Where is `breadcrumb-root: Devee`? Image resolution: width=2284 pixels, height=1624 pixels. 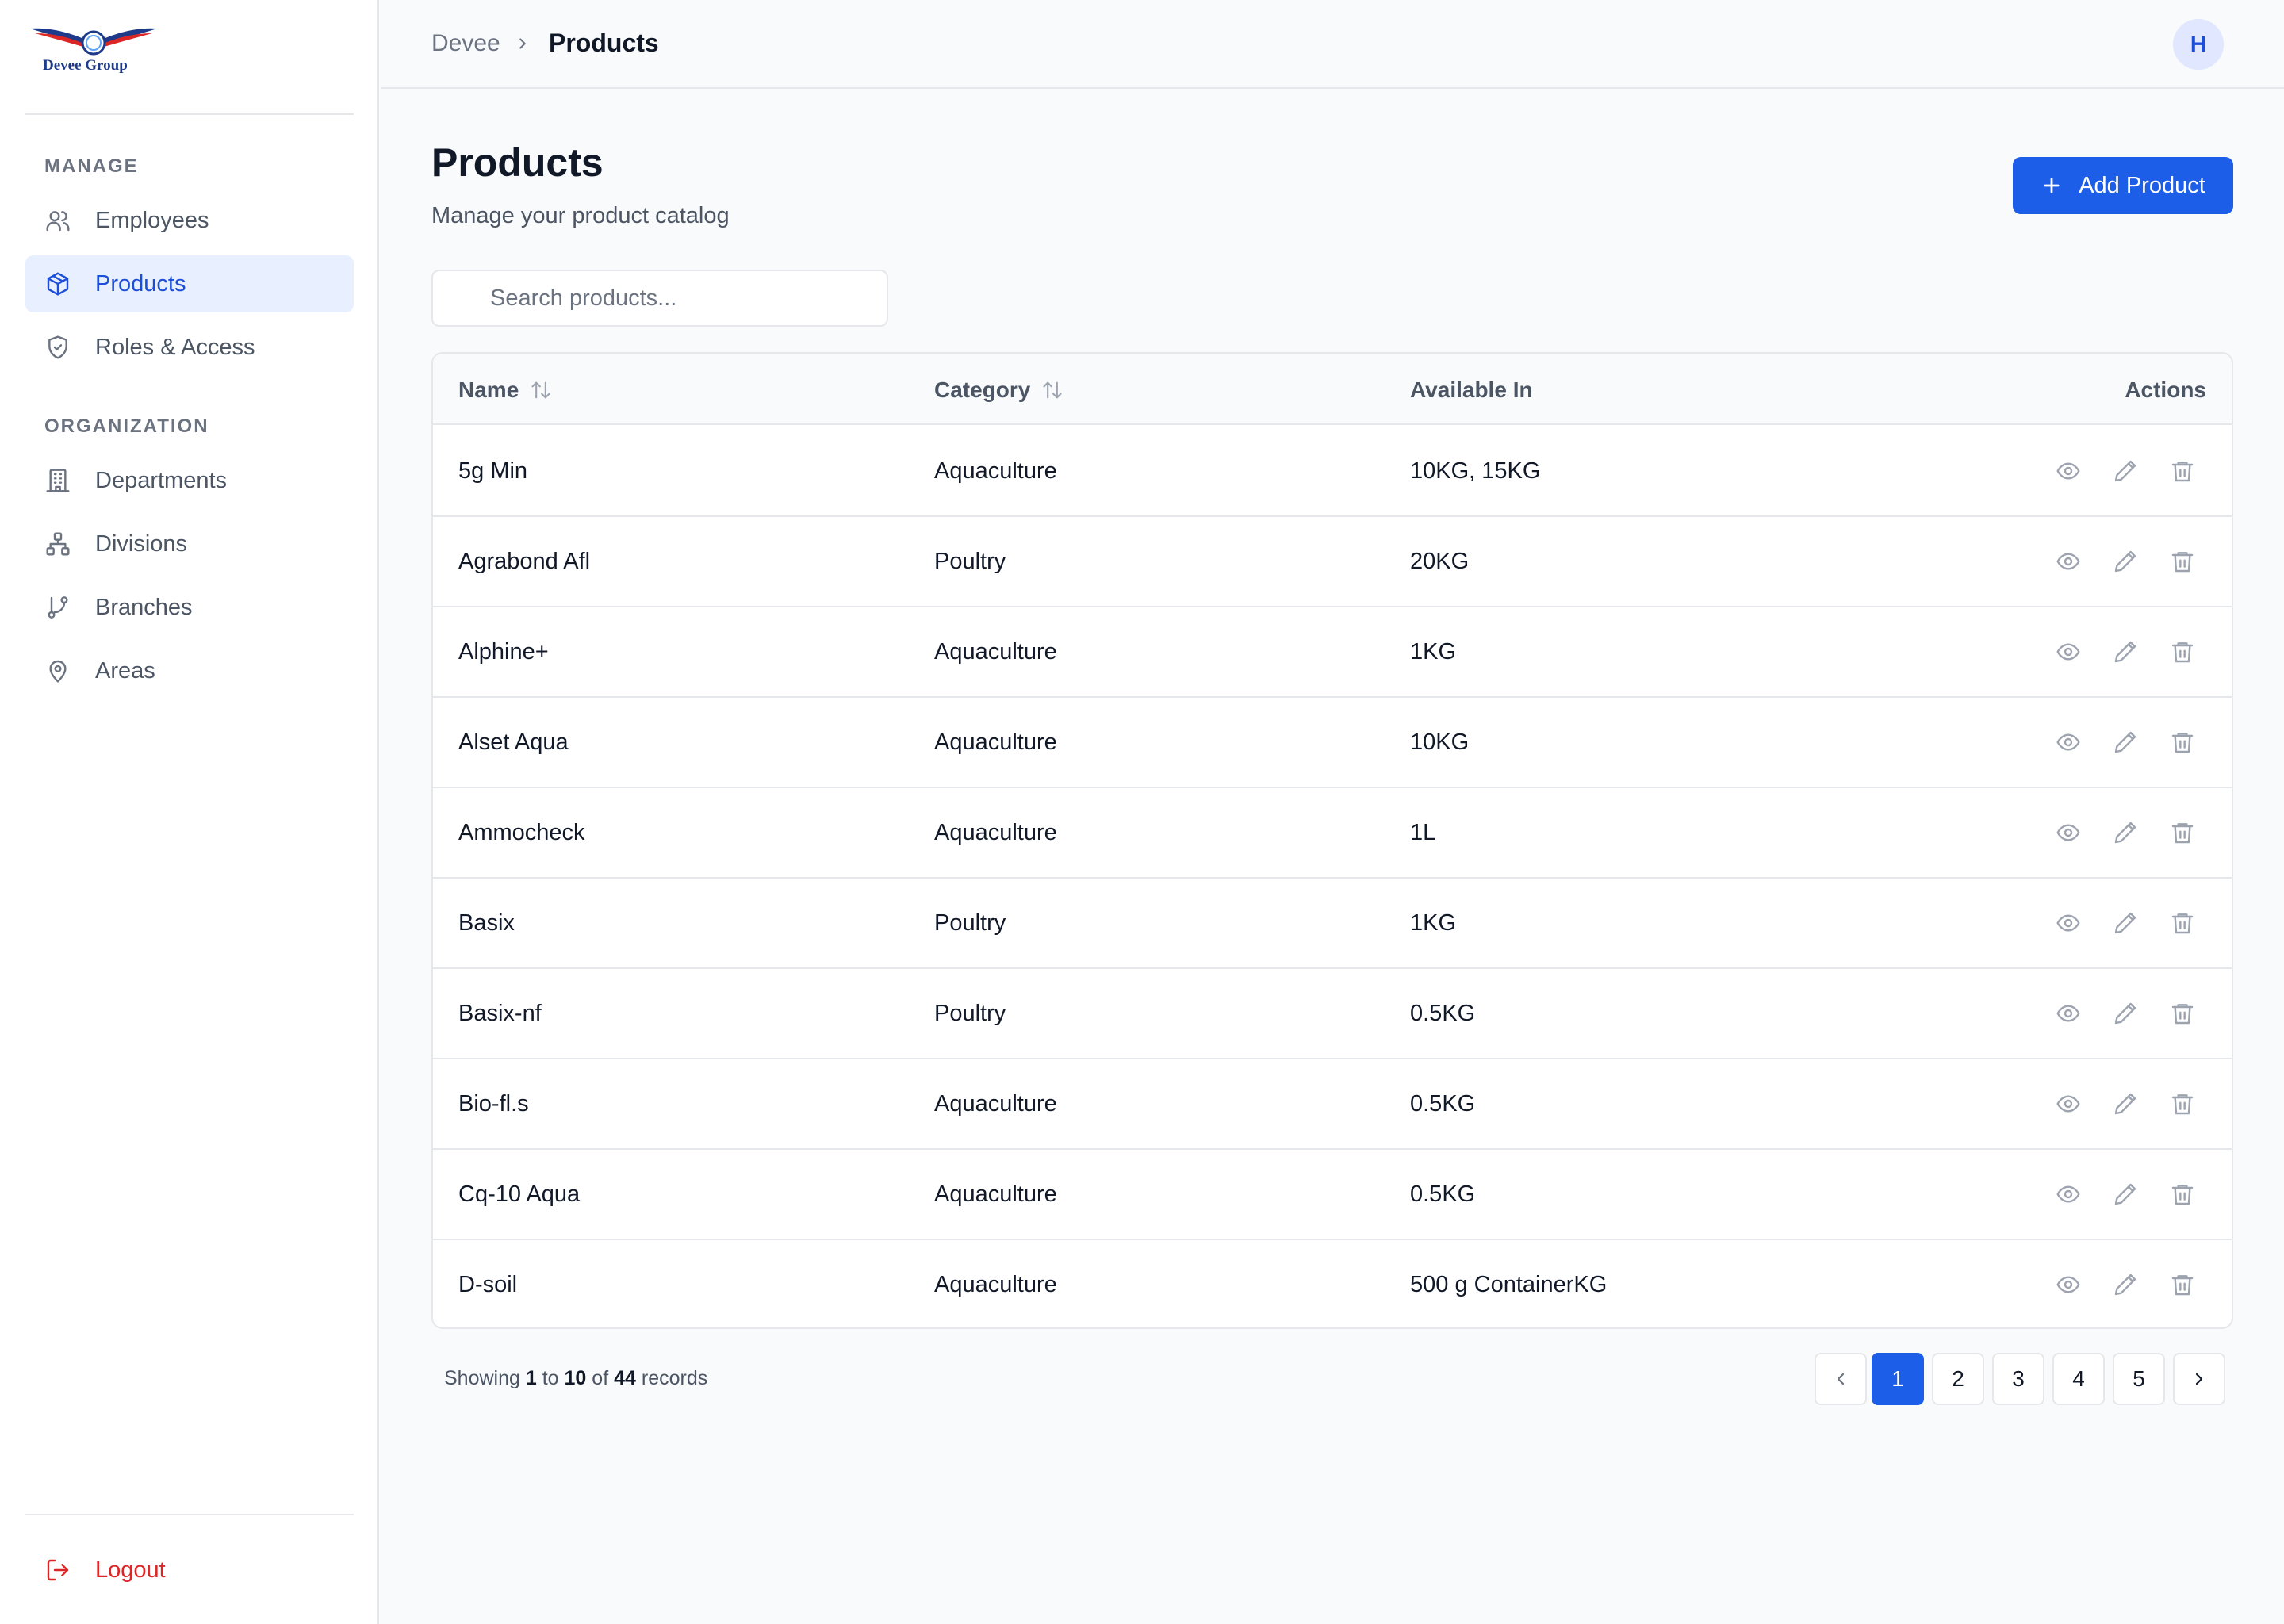 breadcrumb-root: Devee is located at coordinates (465, 43).